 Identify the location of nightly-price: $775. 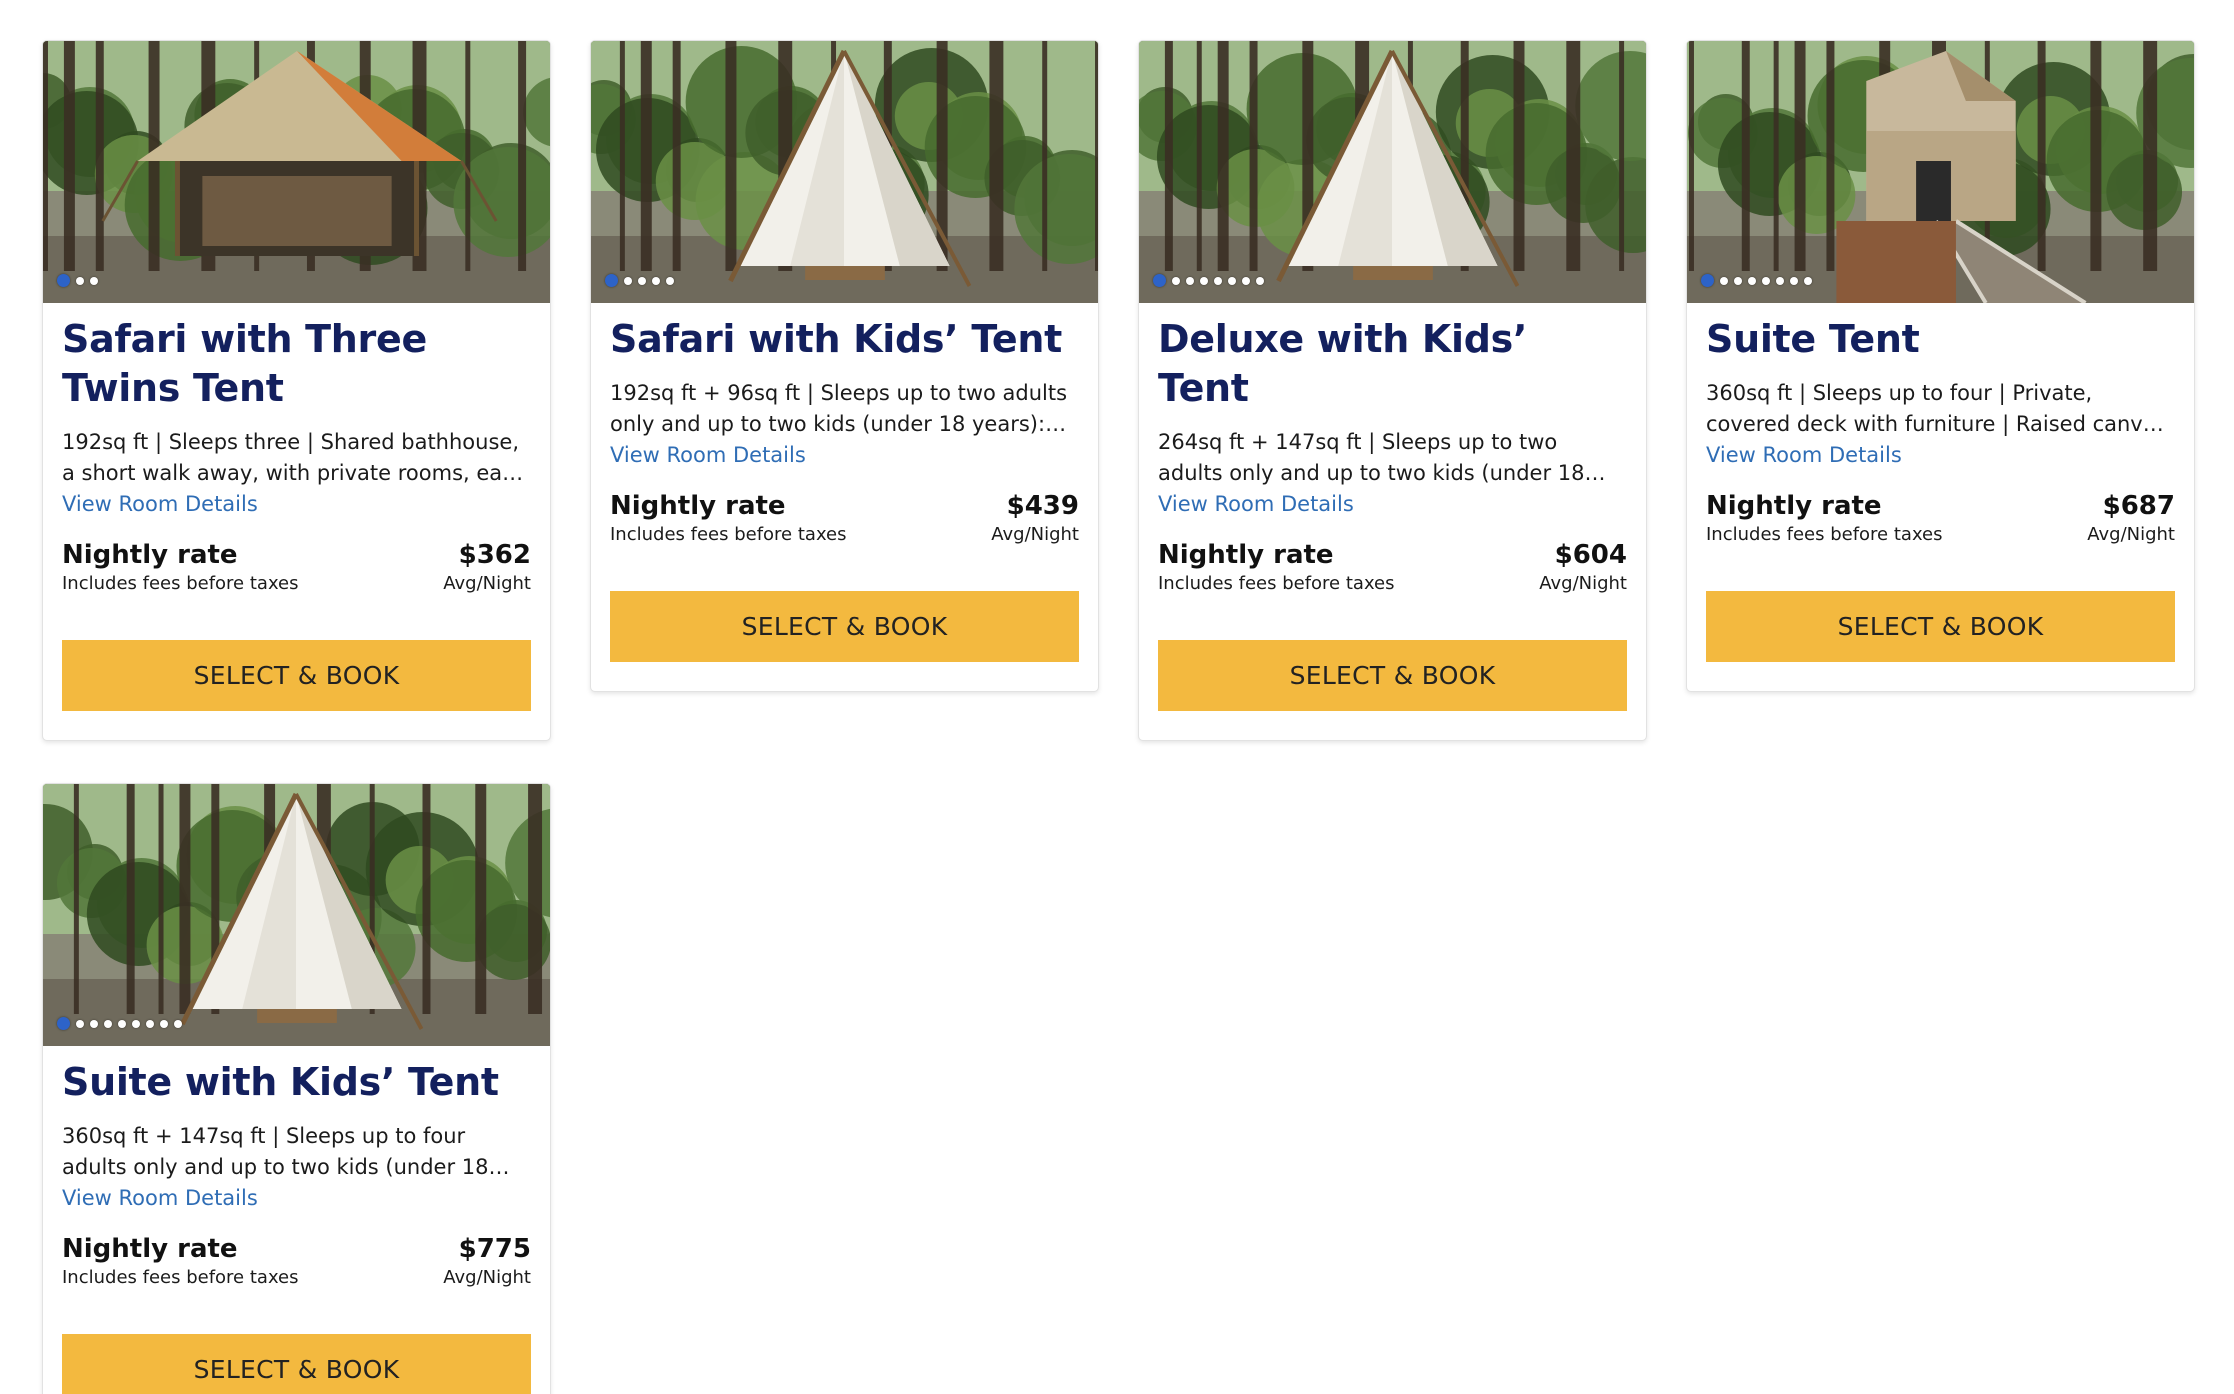
(494, 1249).